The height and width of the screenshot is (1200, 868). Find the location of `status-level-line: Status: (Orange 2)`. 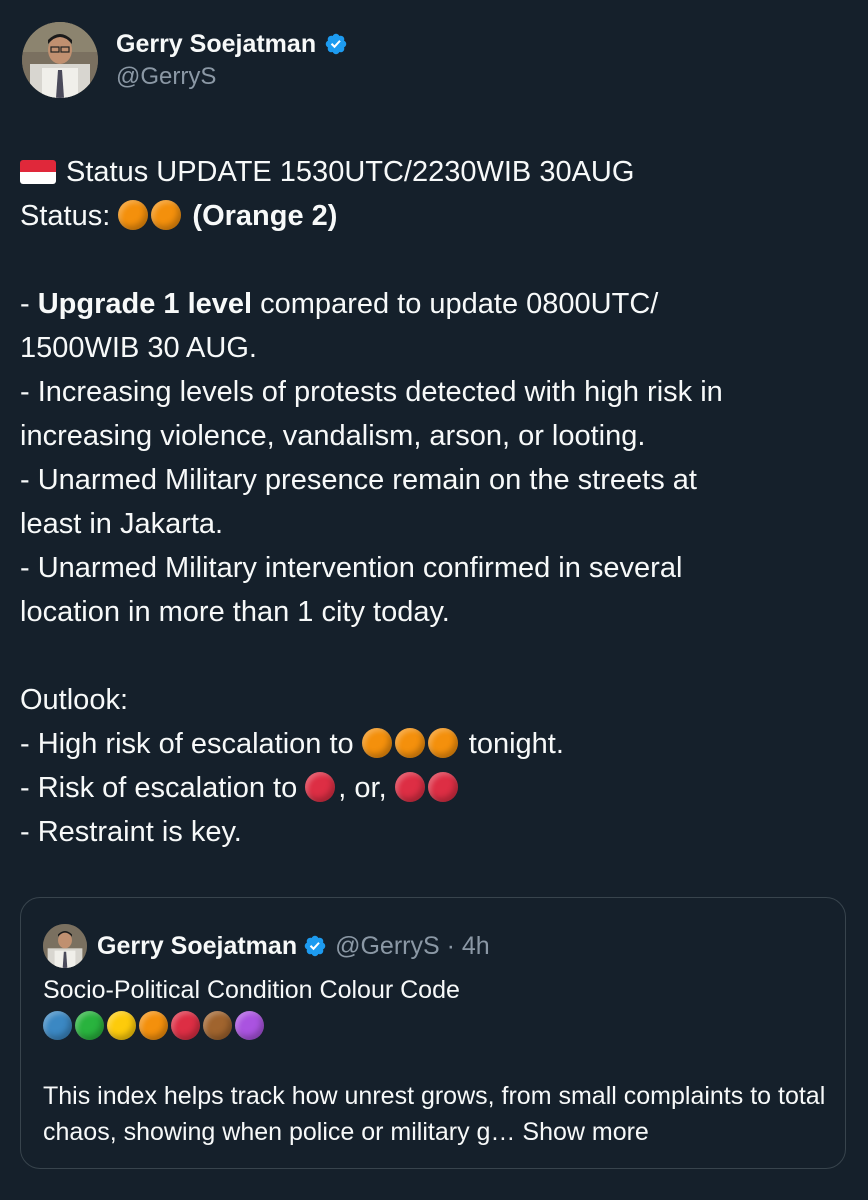

status-level-line: Status: (Orange 2) is located at coordinates (179, 216).